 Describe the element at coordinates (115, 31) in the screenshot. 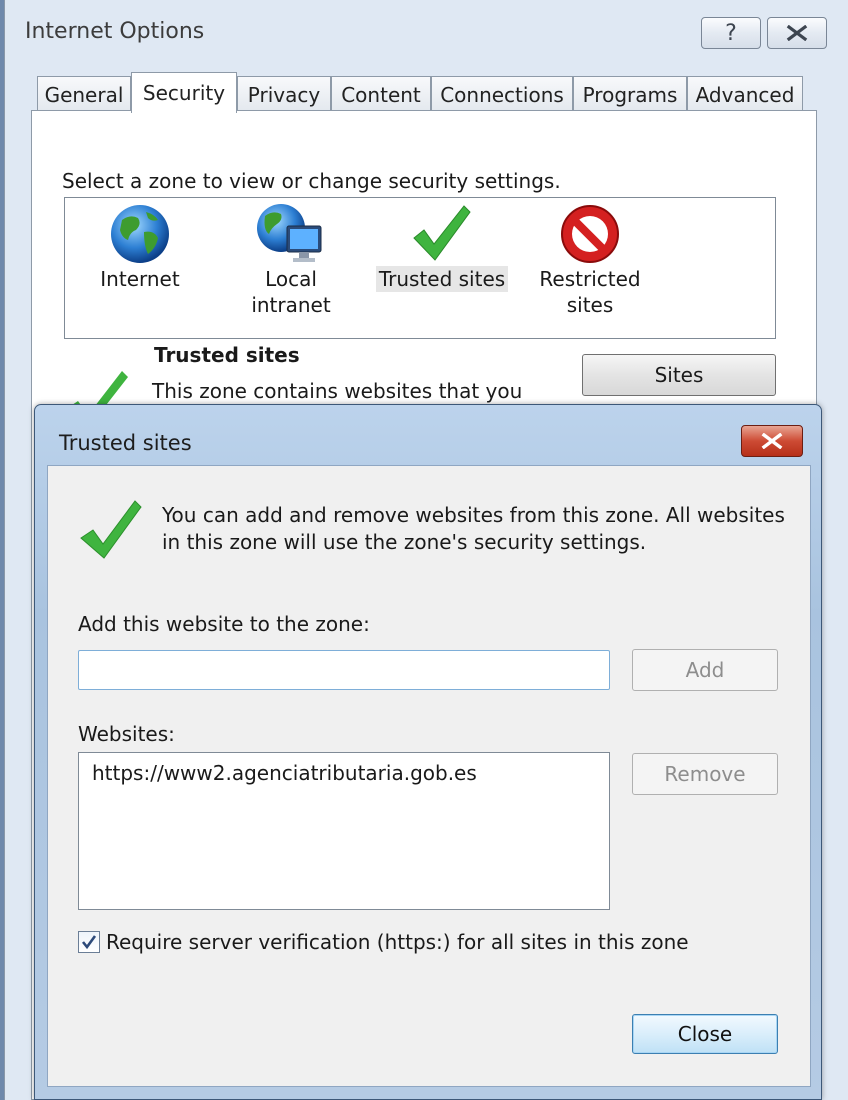

I see `window-title: Internet Options` at that location.